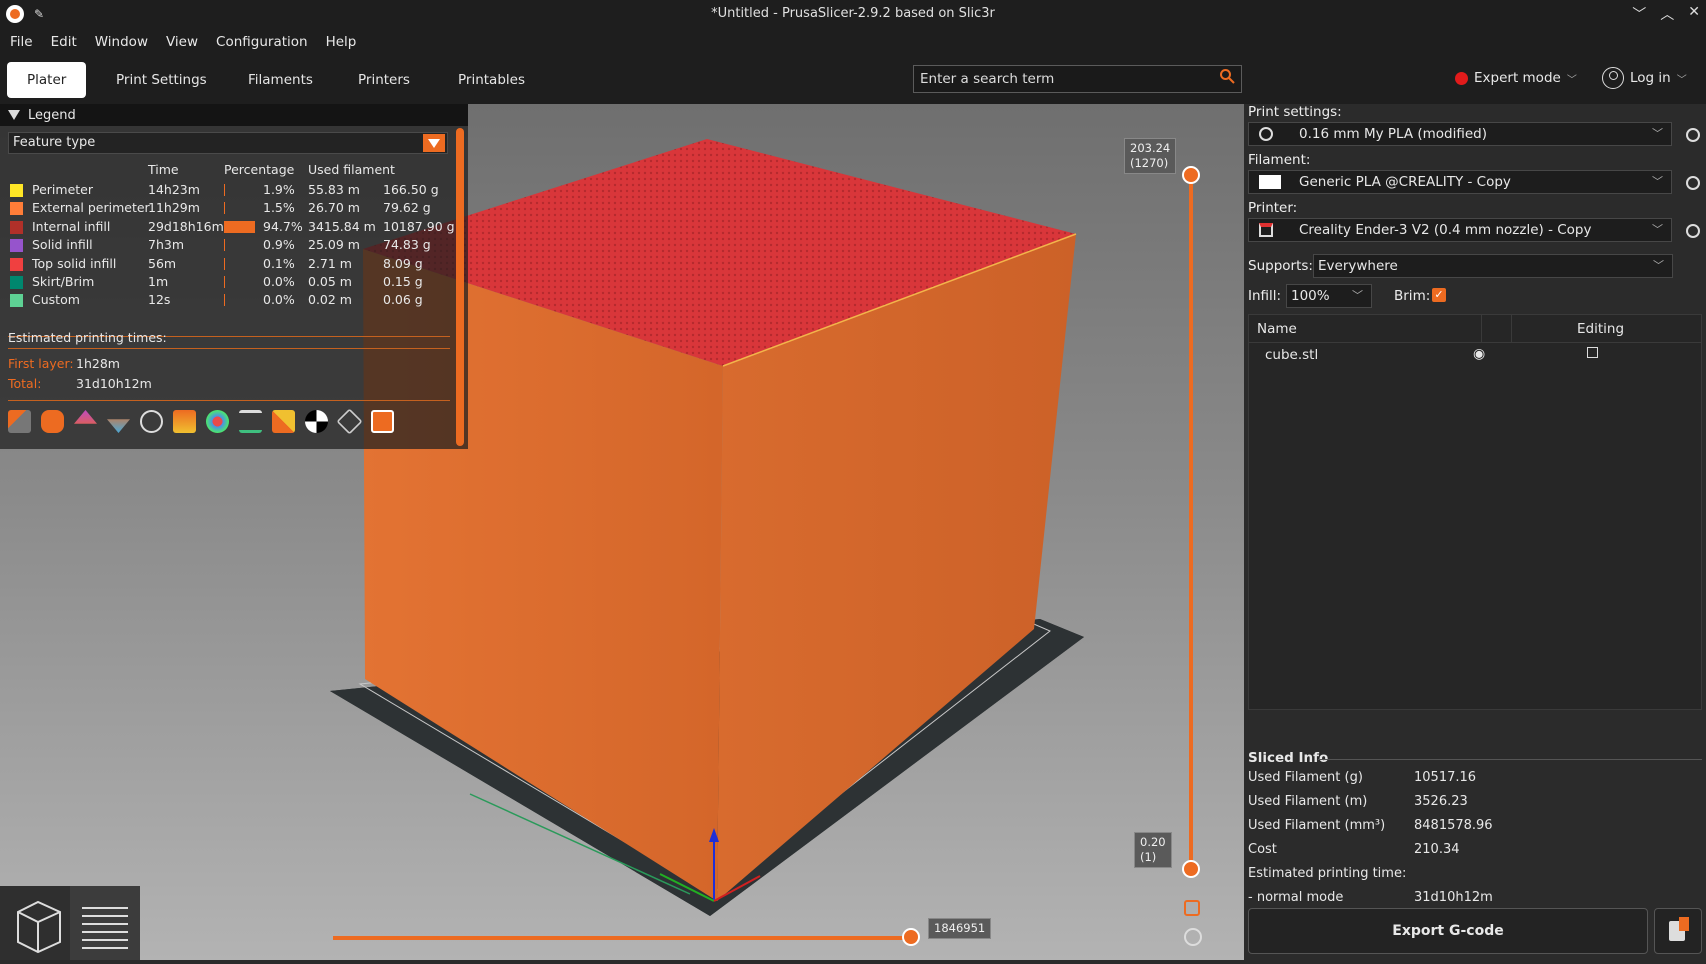 This screenshot has height=964, width=1706. I want to click on tab-filaments: Filaments, so click(280, 80).